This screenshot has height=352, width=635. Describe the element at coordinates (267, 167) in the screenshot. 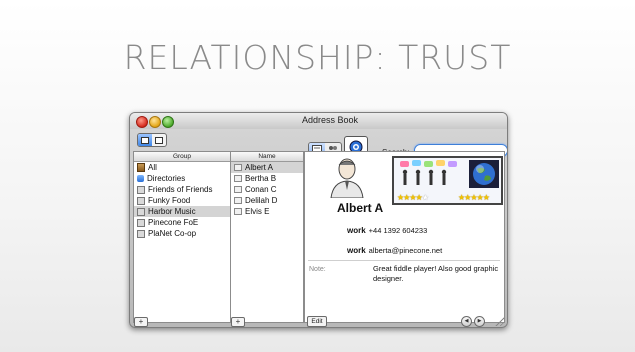

I see `name-item-albert-a: Albert A` at that location.